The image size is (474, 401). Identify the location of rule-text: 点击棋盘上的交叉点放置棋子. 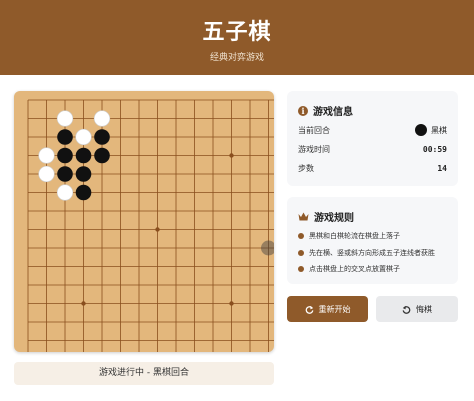
(354, 269).